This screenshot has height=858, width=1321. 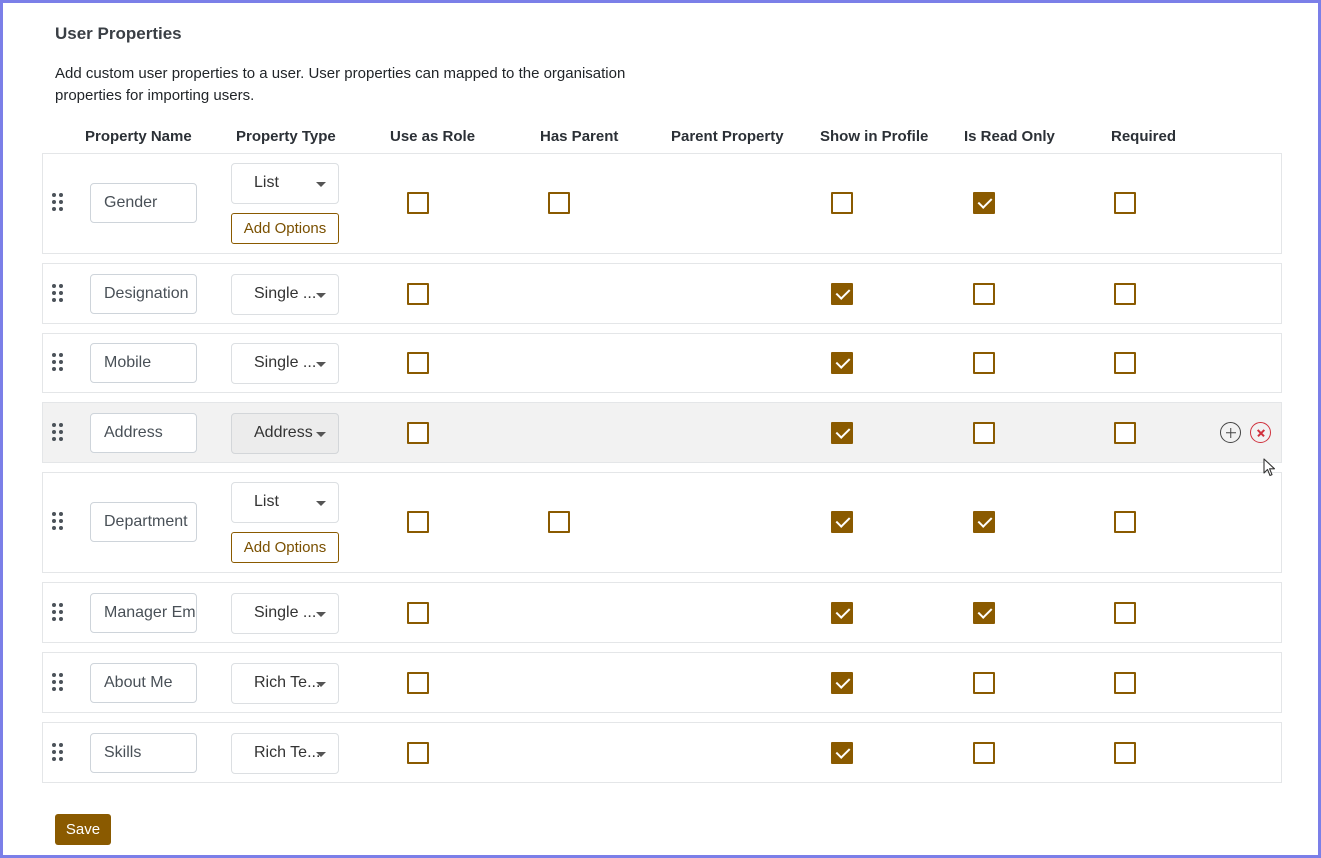 What do you see at coordinates (433, 136) in the screenshot?
I see `column-header-use-as-role: Use as Role` at bounding box center [433, 136].